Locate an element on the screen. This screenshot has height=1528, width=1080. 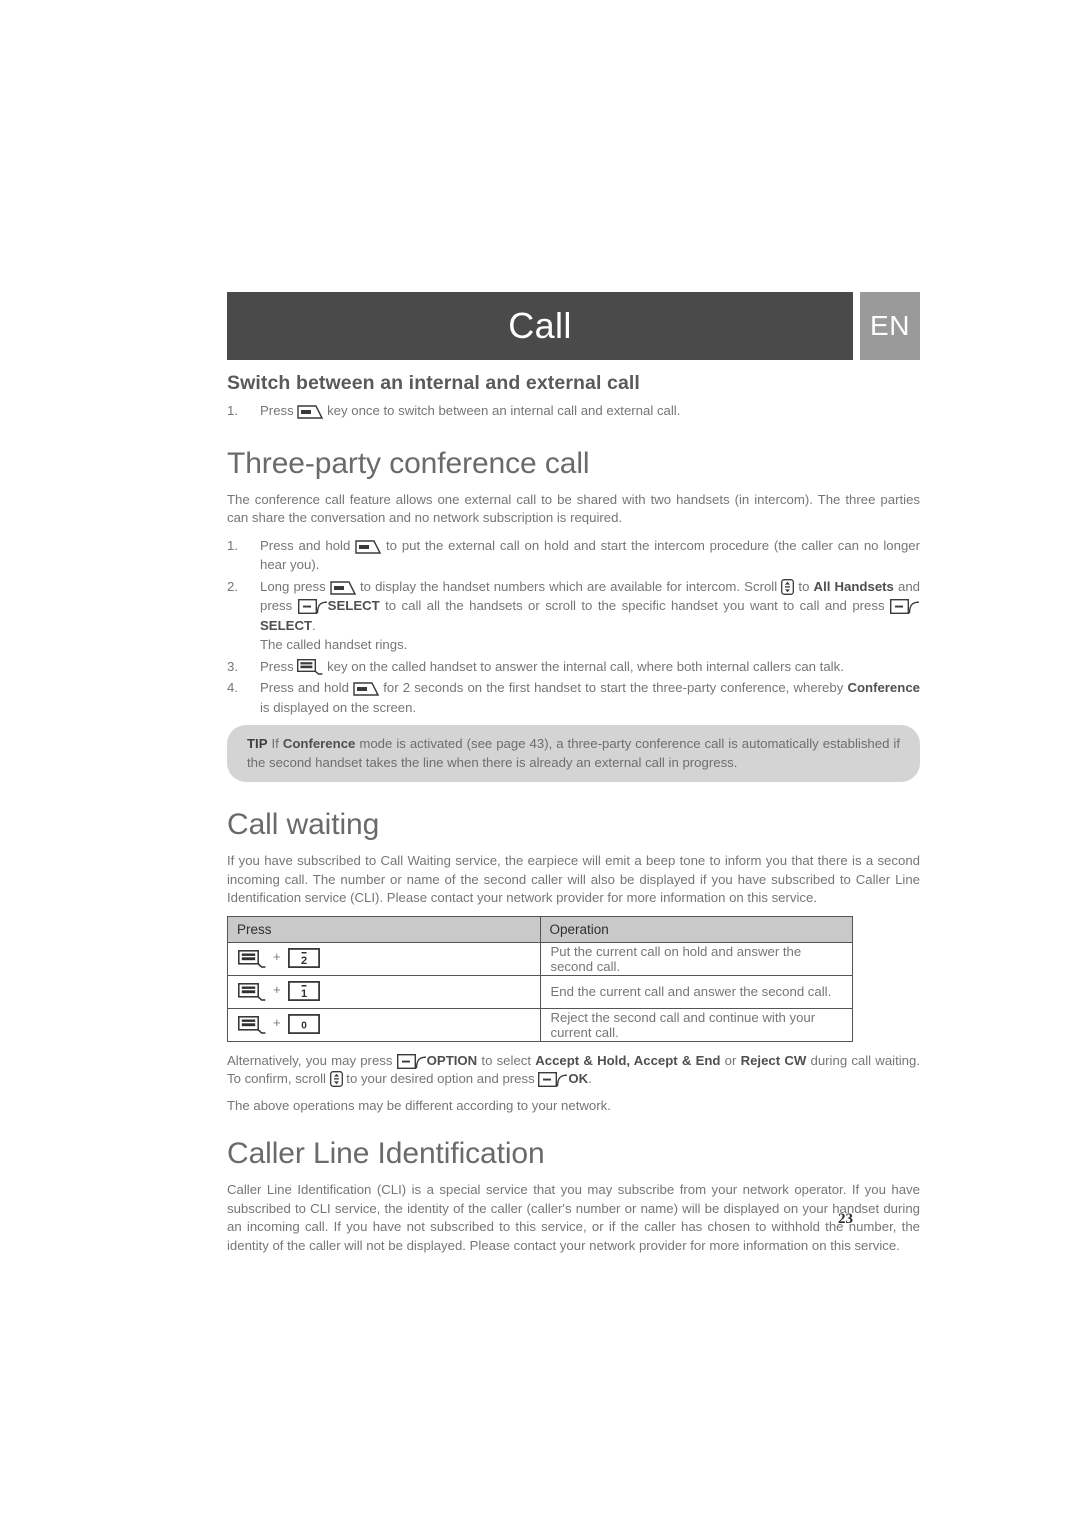
svg-text: 1 is located at coordinates (304, 994).